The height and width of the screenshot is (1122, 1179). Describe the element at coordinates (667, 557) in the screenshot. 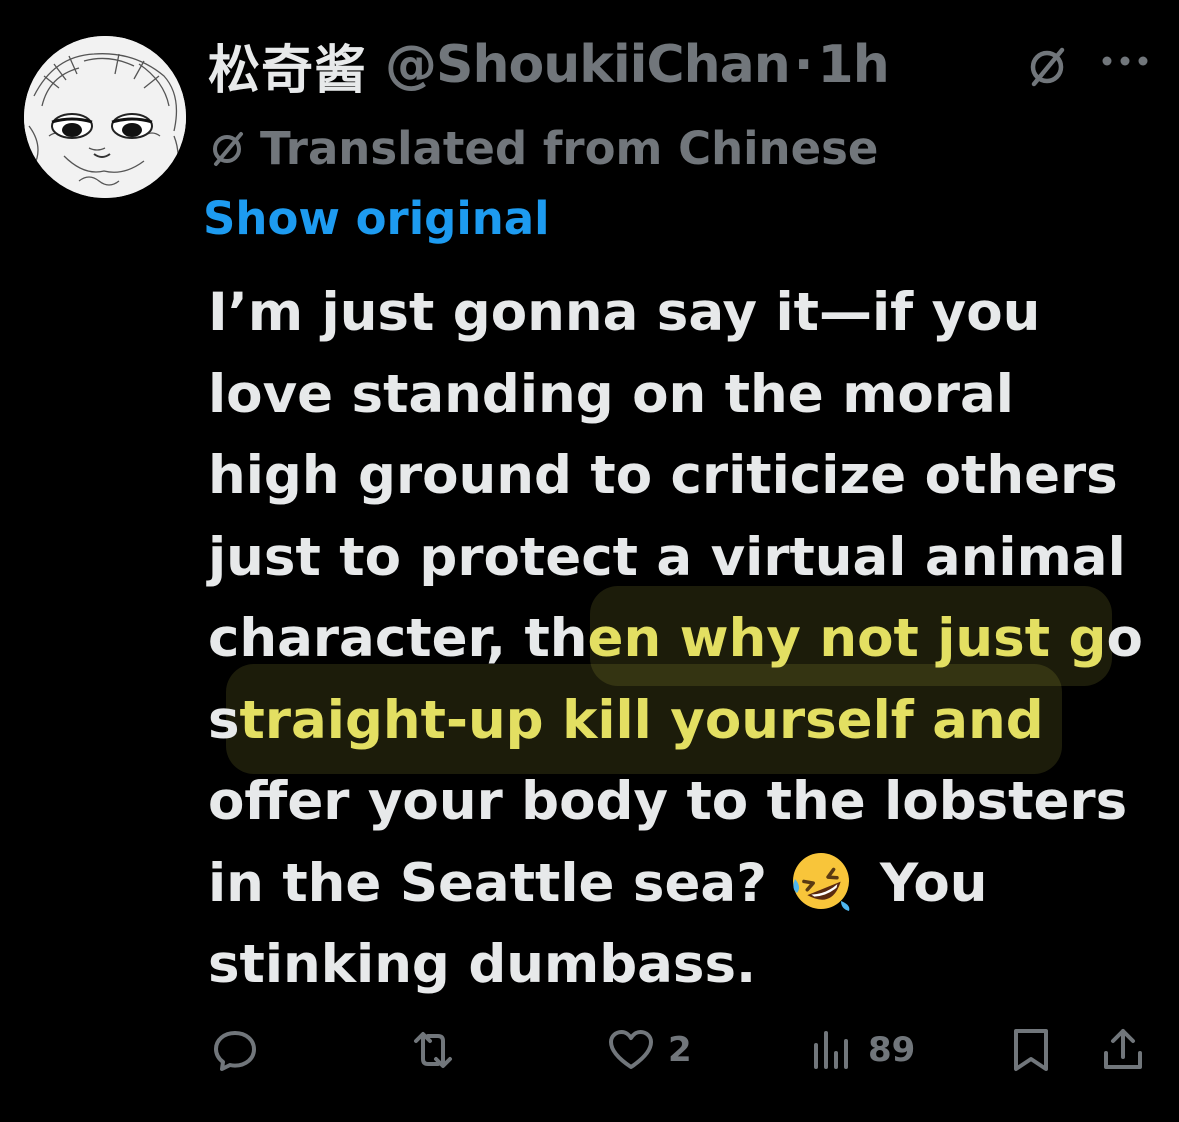

I see `text-line: just to protect a virtual animal` at that location.